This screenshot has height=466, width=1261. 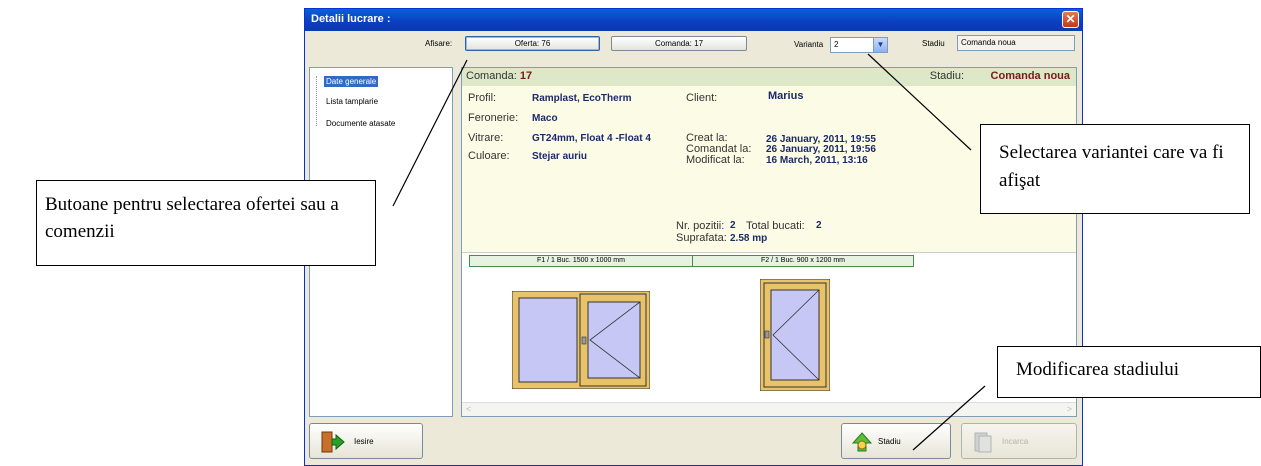 I want to click on leader-line-butoane, so click(x=430, y=133).